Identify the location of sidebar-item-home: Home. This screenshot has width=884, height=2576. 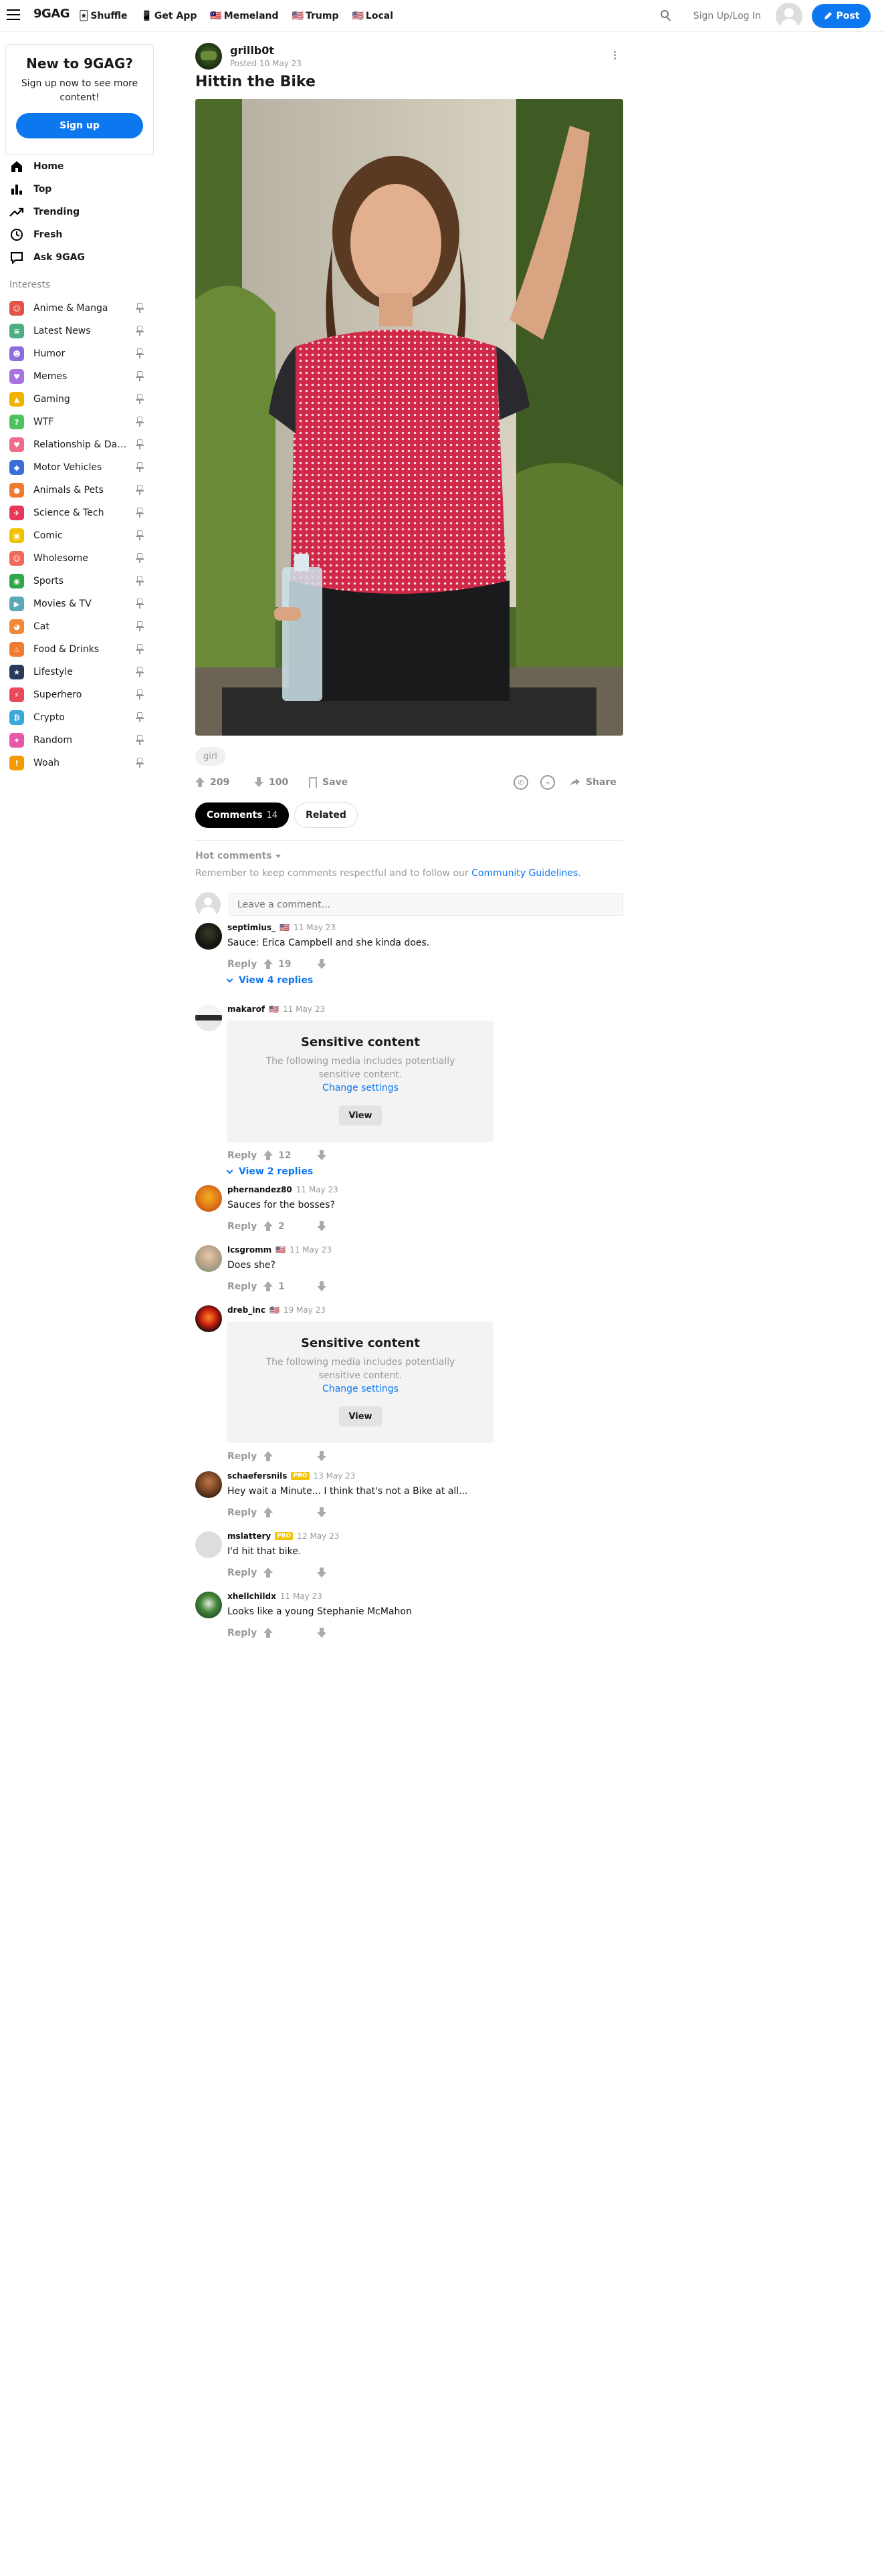
(82, 166).